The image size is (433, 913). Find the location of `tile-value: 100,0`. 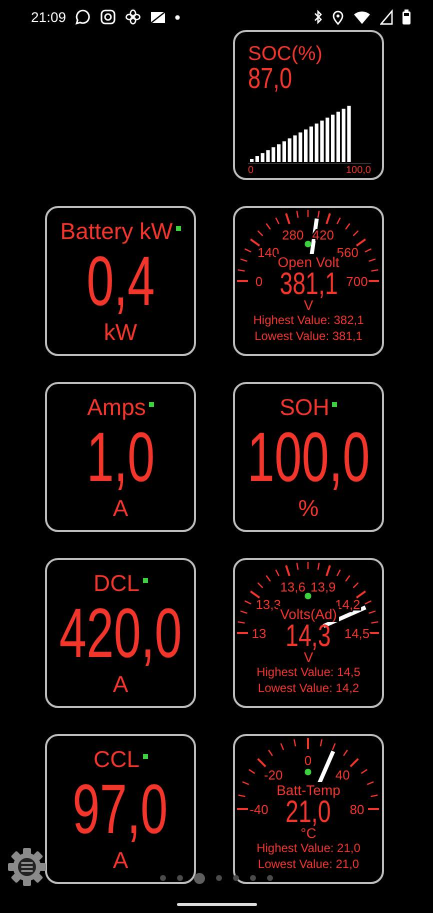

tile-value: 100,0 is located at coordinates (308, 457).